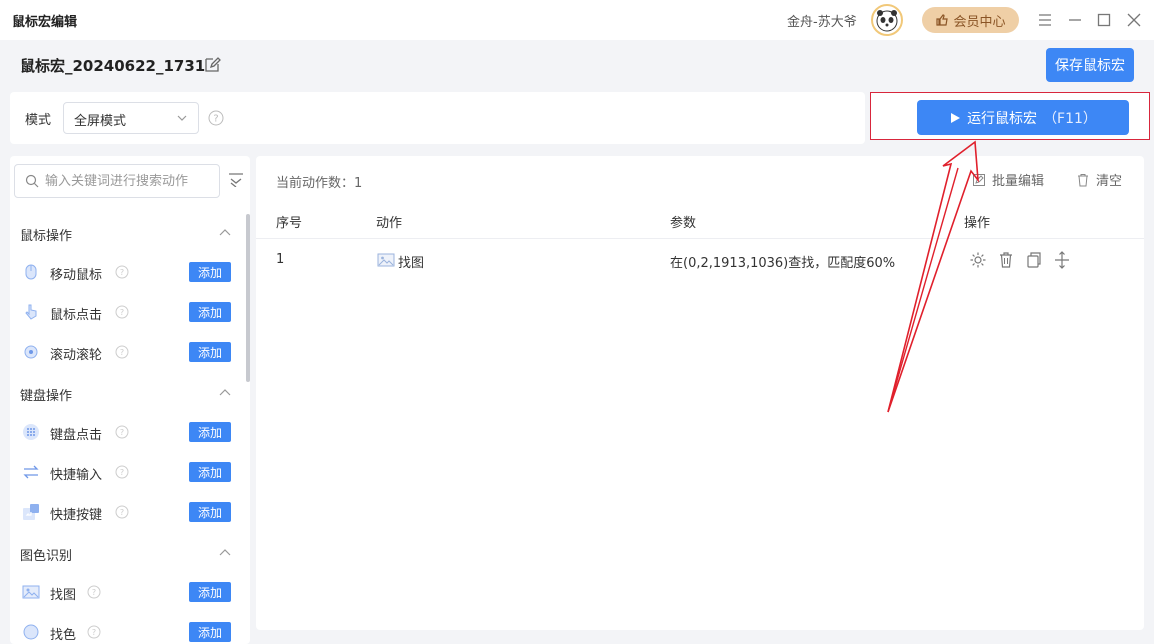  I want to click on mouse-click-icon, so click(31, 312).